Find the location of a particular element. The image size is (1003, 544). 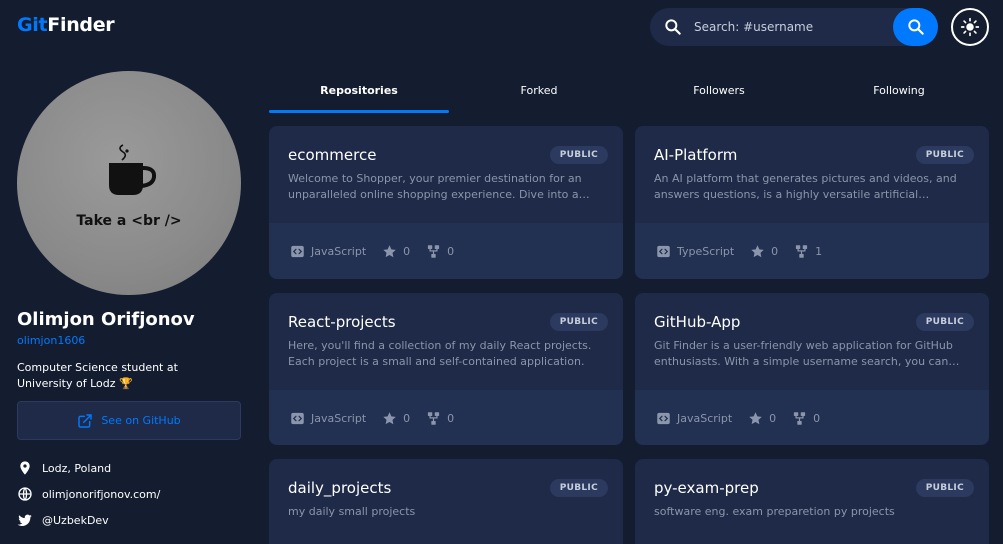

location-text: Lodz, Poland is located at coordinates (77, 468).